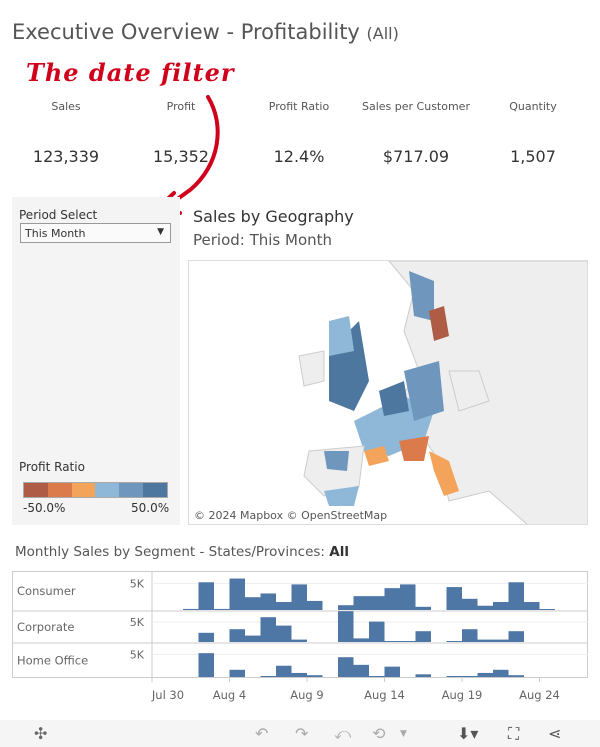 Image resolution: width=600 pixels, height=747 pixels. Describe the element at coordinates (384, 695) in the screenshot. I see `x-tick-label: Aug 14` at that location.